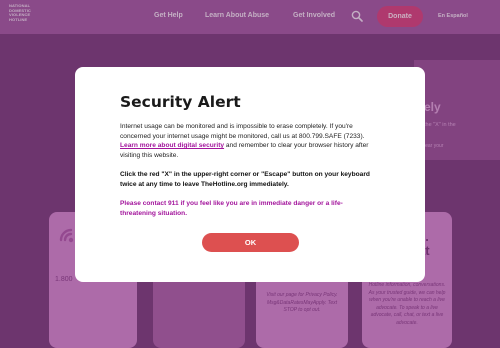 This screenshot has height=348, width=500. I want to click on modal-title: Security Alert, so click(180, 102).